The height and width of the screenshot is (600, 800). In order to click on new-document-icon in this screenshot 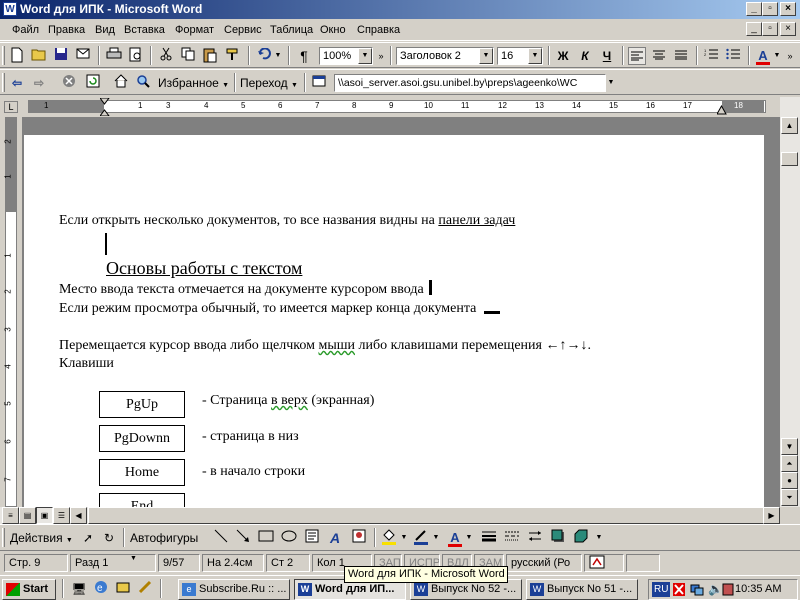, I will do `click(17, 56)`.